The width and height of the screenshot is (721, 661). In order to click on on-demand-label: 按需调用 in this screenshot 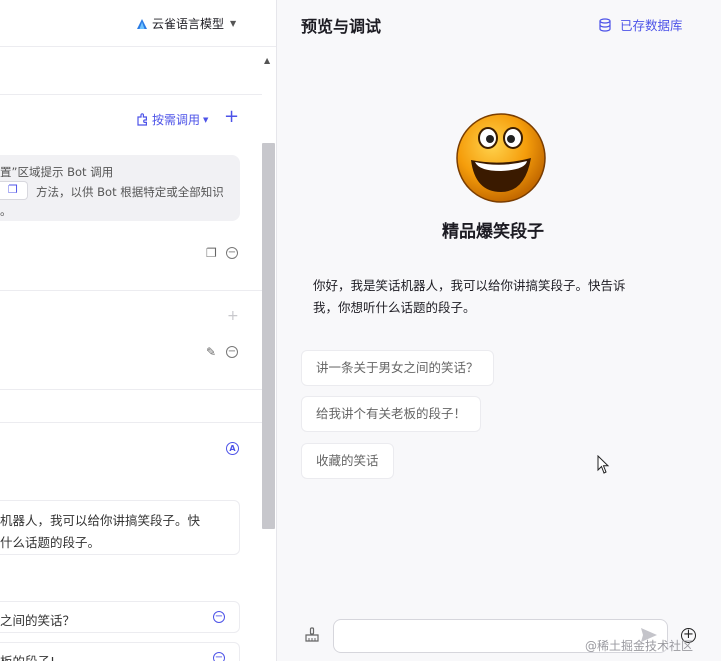, I will do `click(176, 120)`.